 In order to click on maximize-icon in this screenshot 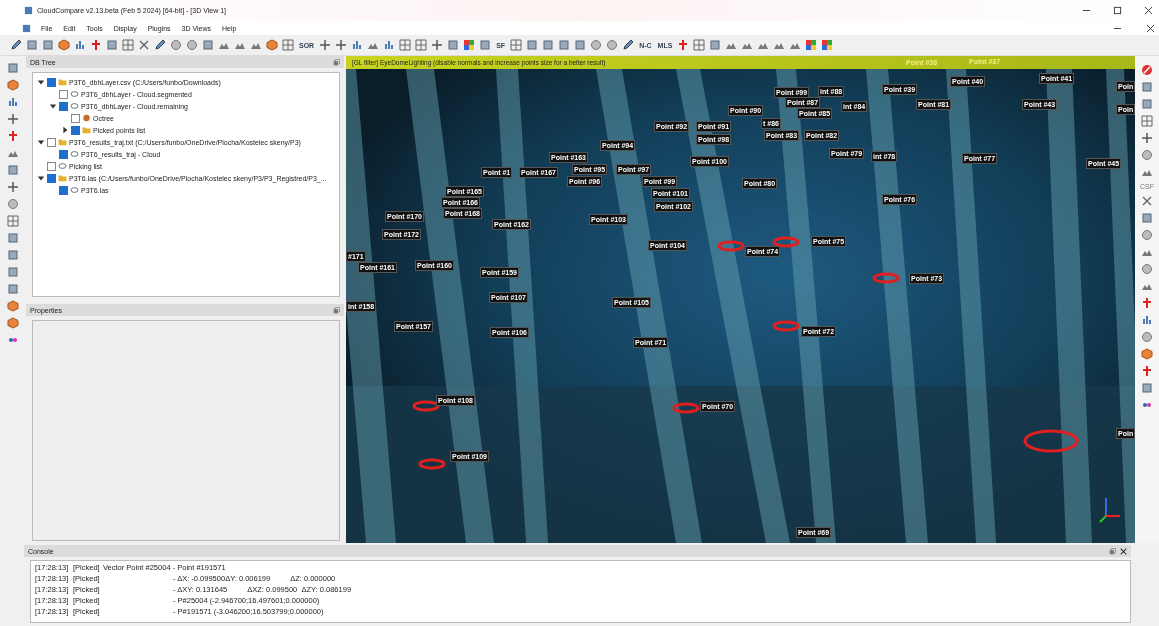, I will do `click(1117, 10)`.